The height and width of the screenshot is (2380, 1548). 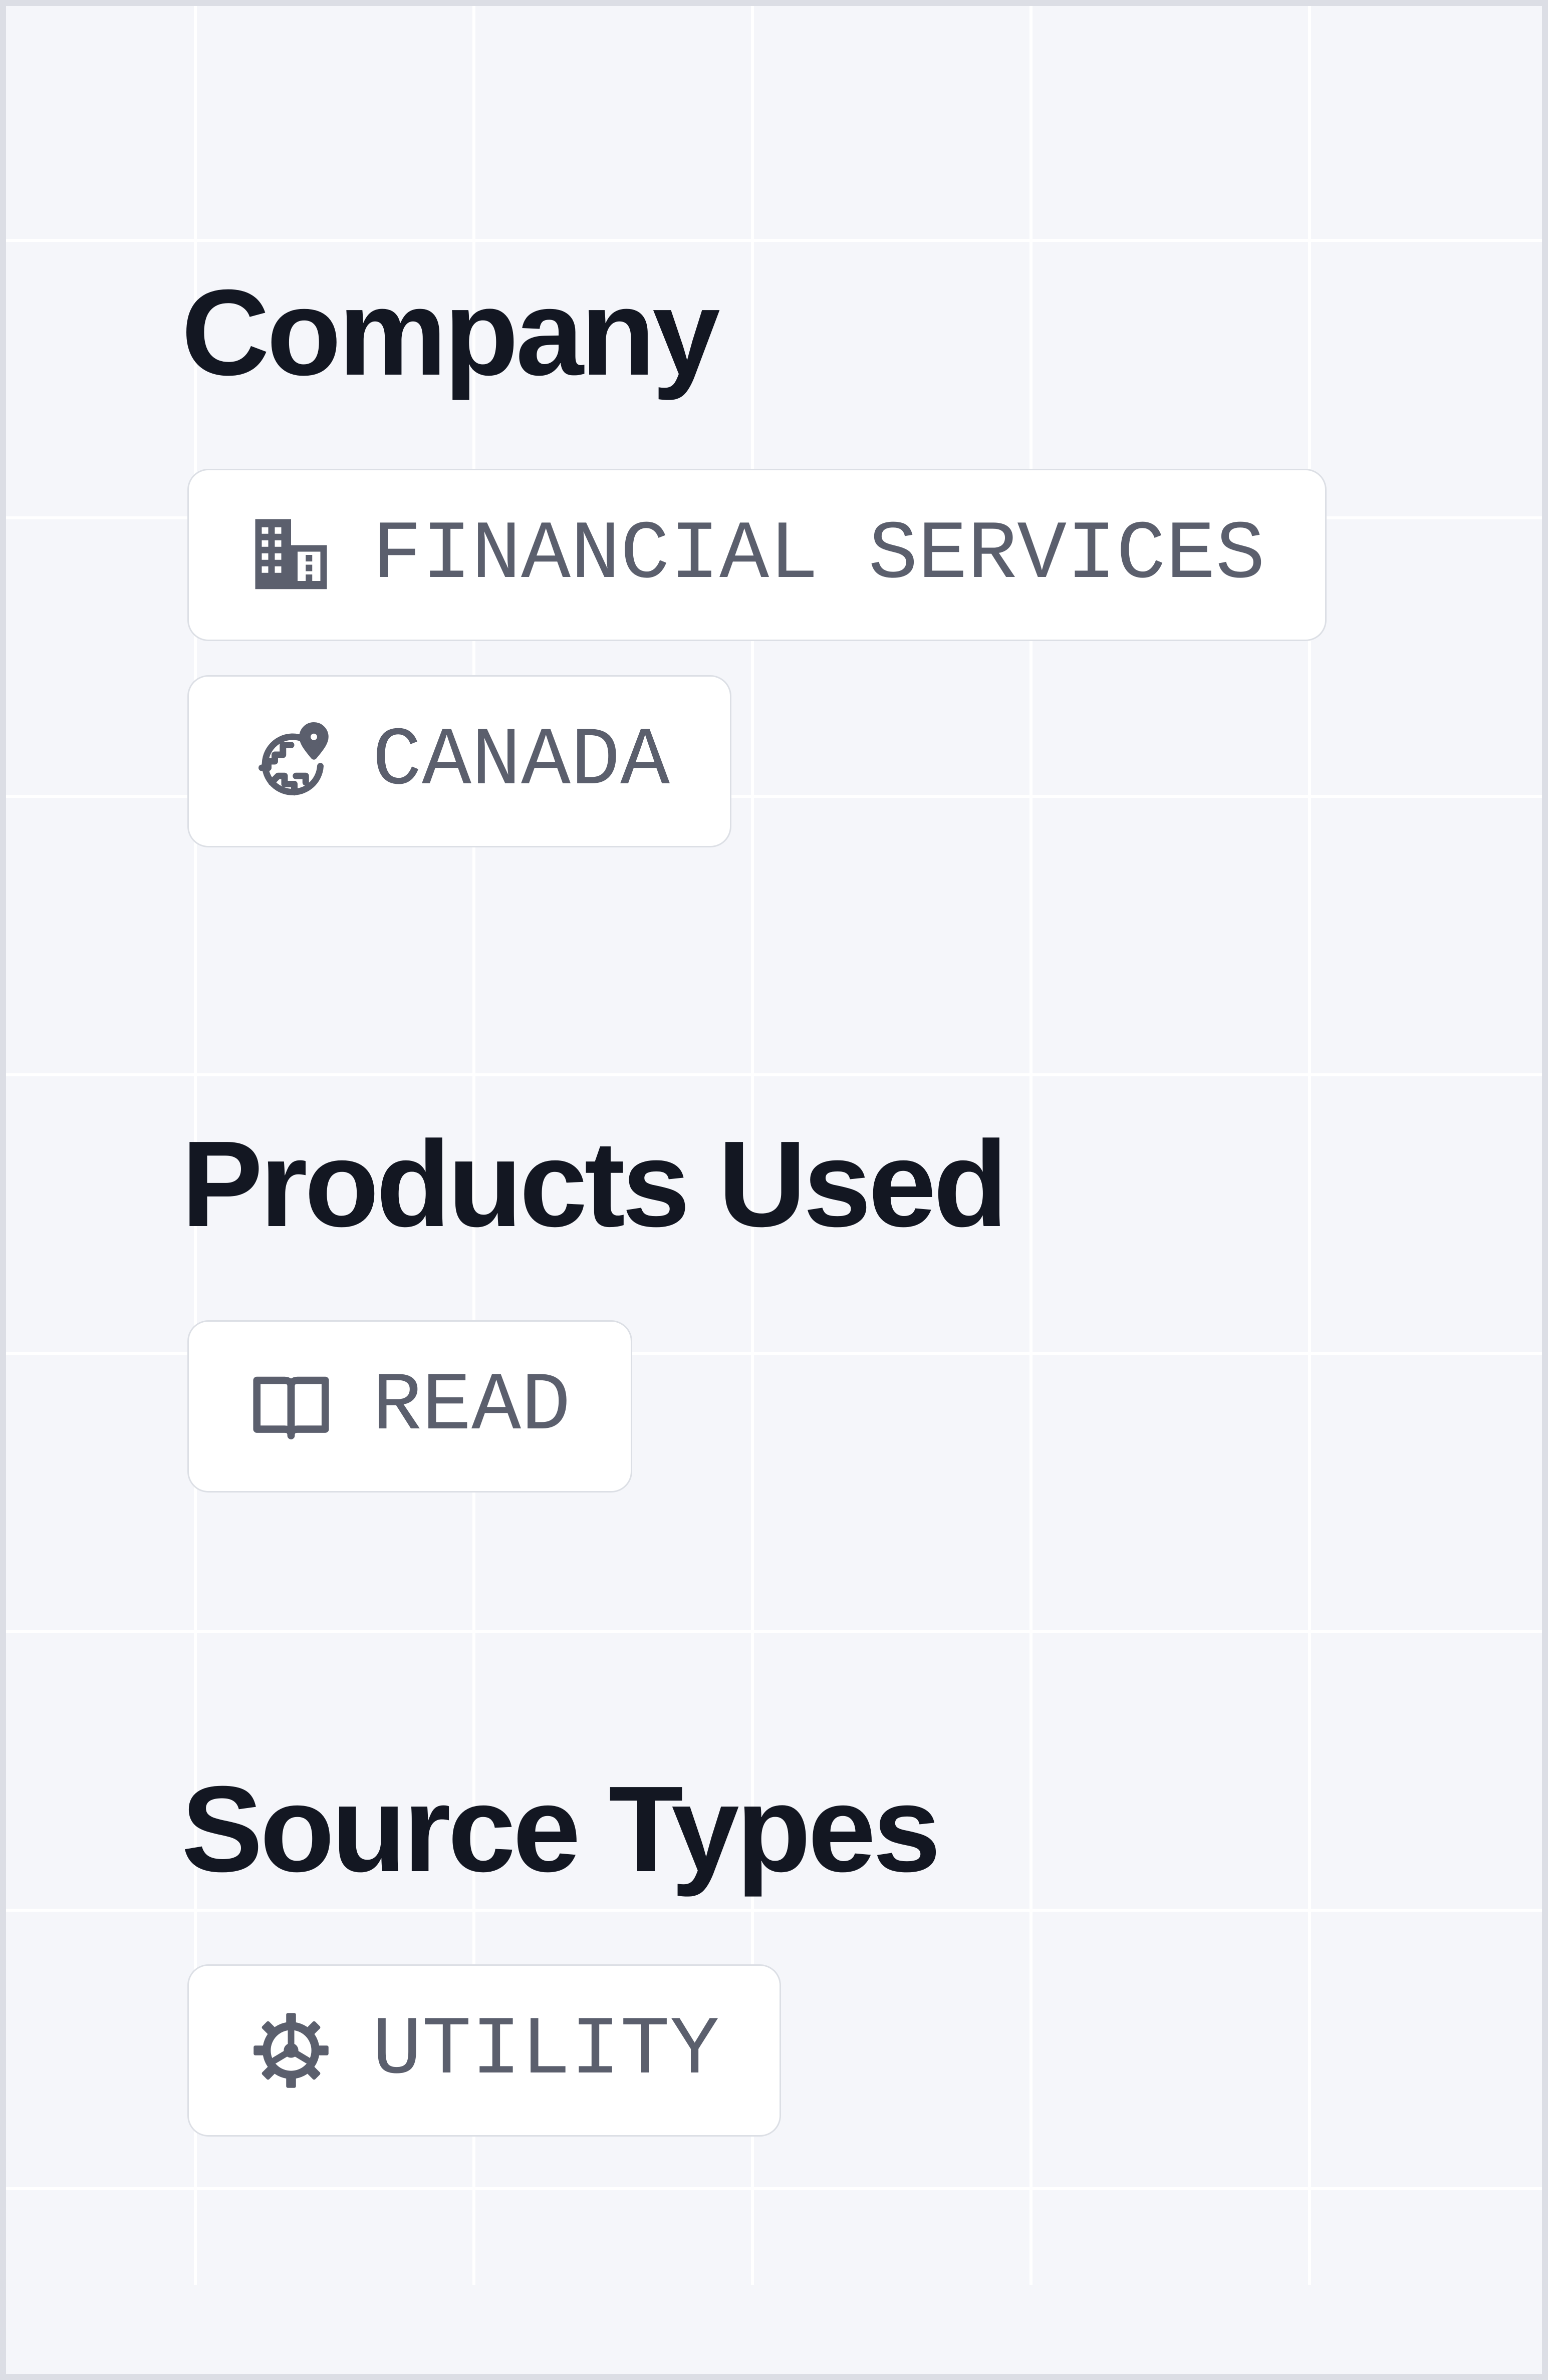 What do you see at coordinates (472, 1406) in the screenshot?
I see `tag-label: READ` at bounding box center [472, 1406].